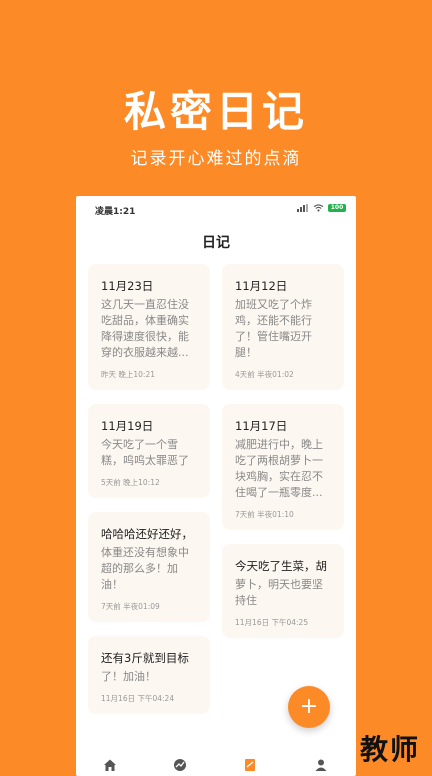  I want to click on card-content: 今天吃了一个雪糕，呜呜太罪恶了, so click(145, 452).